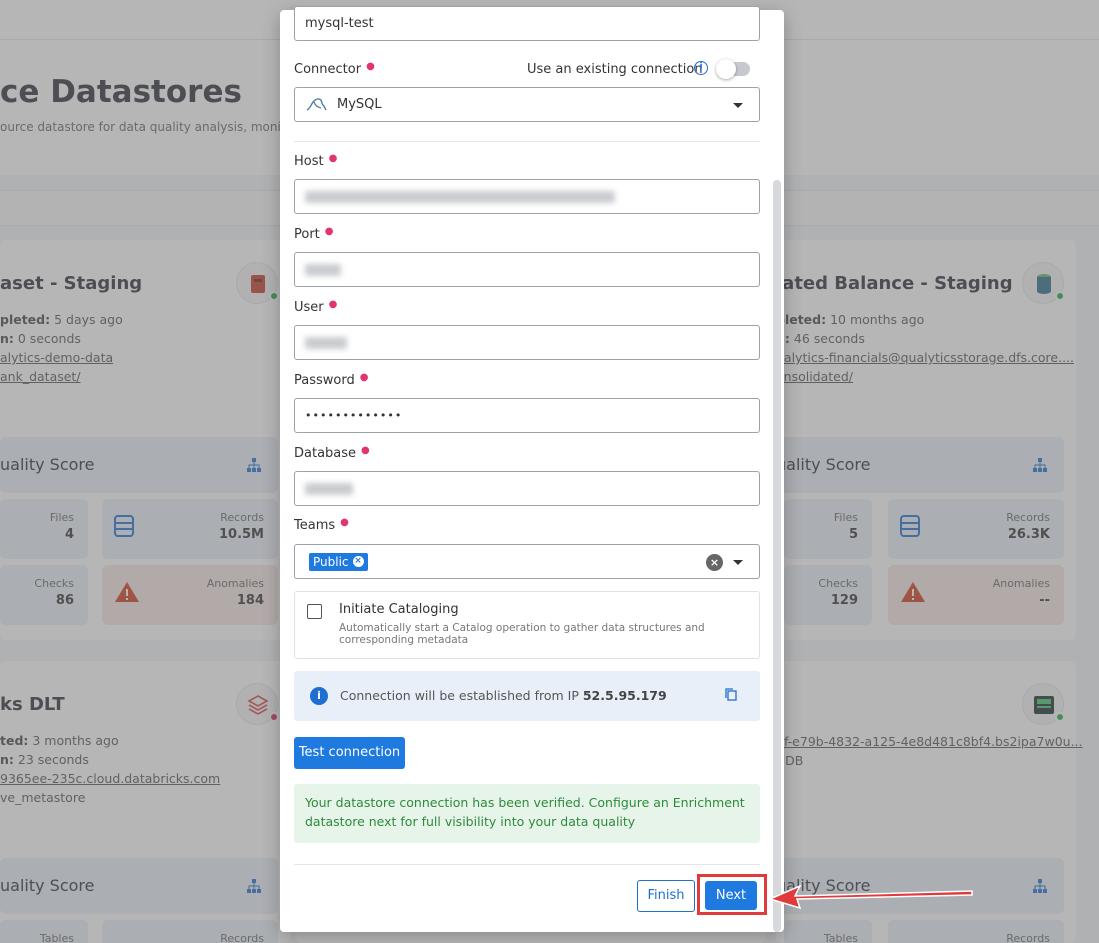 This screenshot has width=1099, height=943. I want to click on connector-label: Connector ●, so click(334, 69).